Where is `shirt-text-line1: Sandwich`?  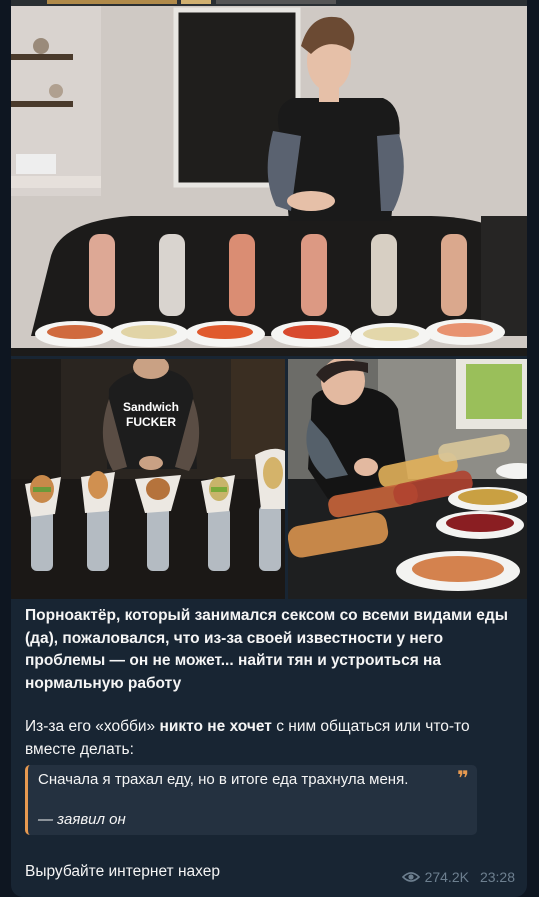 shirt-text-line1: Sandwich is located at coordinates (151, 407).